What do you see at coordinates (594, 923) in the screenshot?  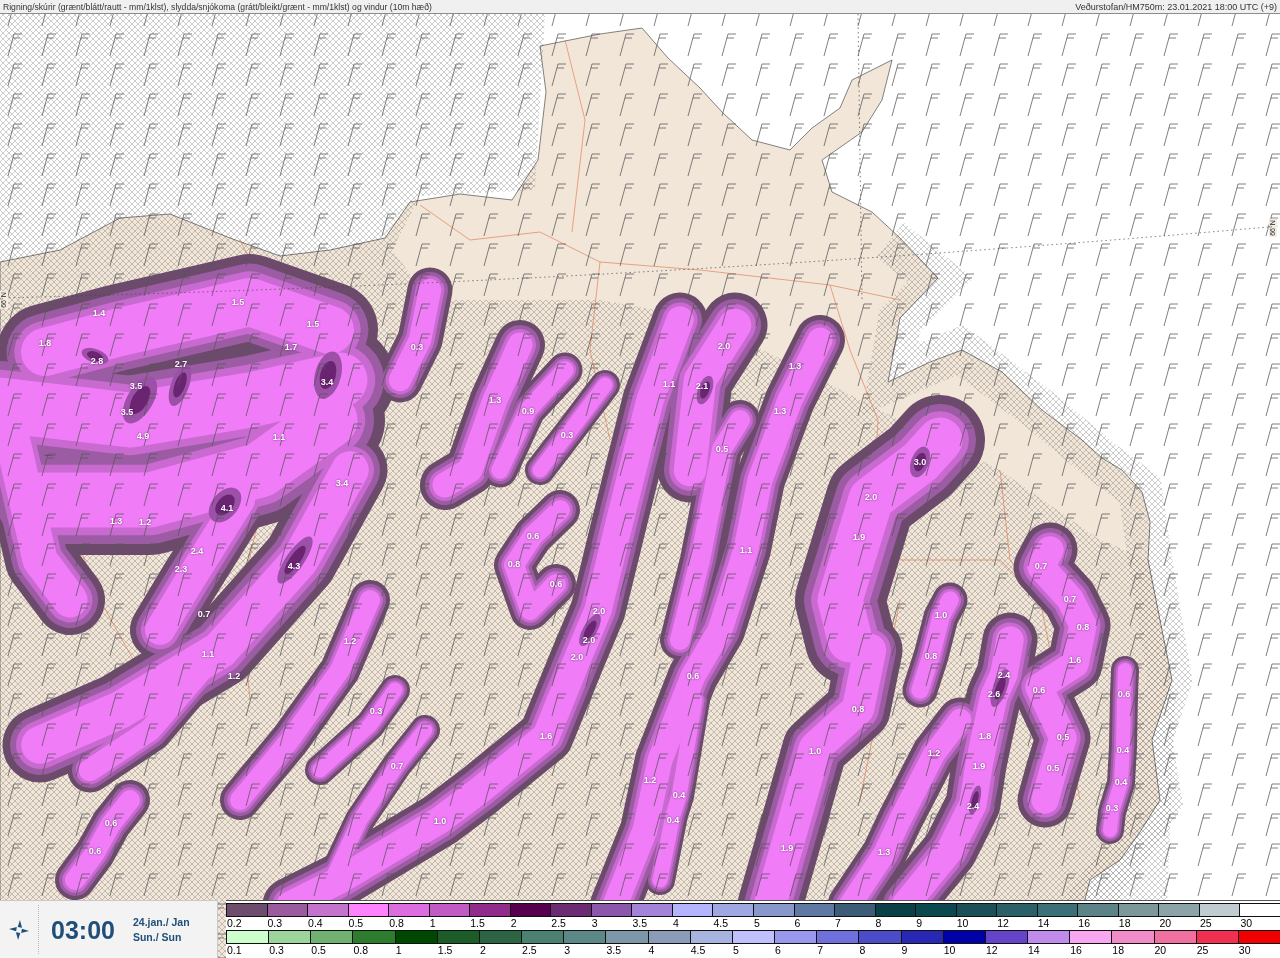 I see `legend-value: 3` at bounding box center [594, 923].